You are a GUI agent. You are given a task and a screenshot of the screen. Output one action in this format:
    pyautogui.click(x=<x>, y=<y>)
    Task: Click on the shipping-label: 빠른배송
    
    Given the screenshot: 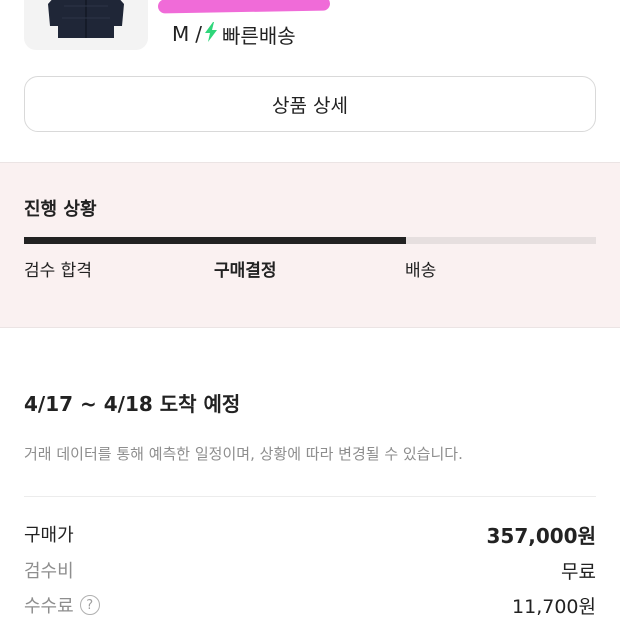 What is the action you would take?
    pyautogui.click(x=259, y=35)
    